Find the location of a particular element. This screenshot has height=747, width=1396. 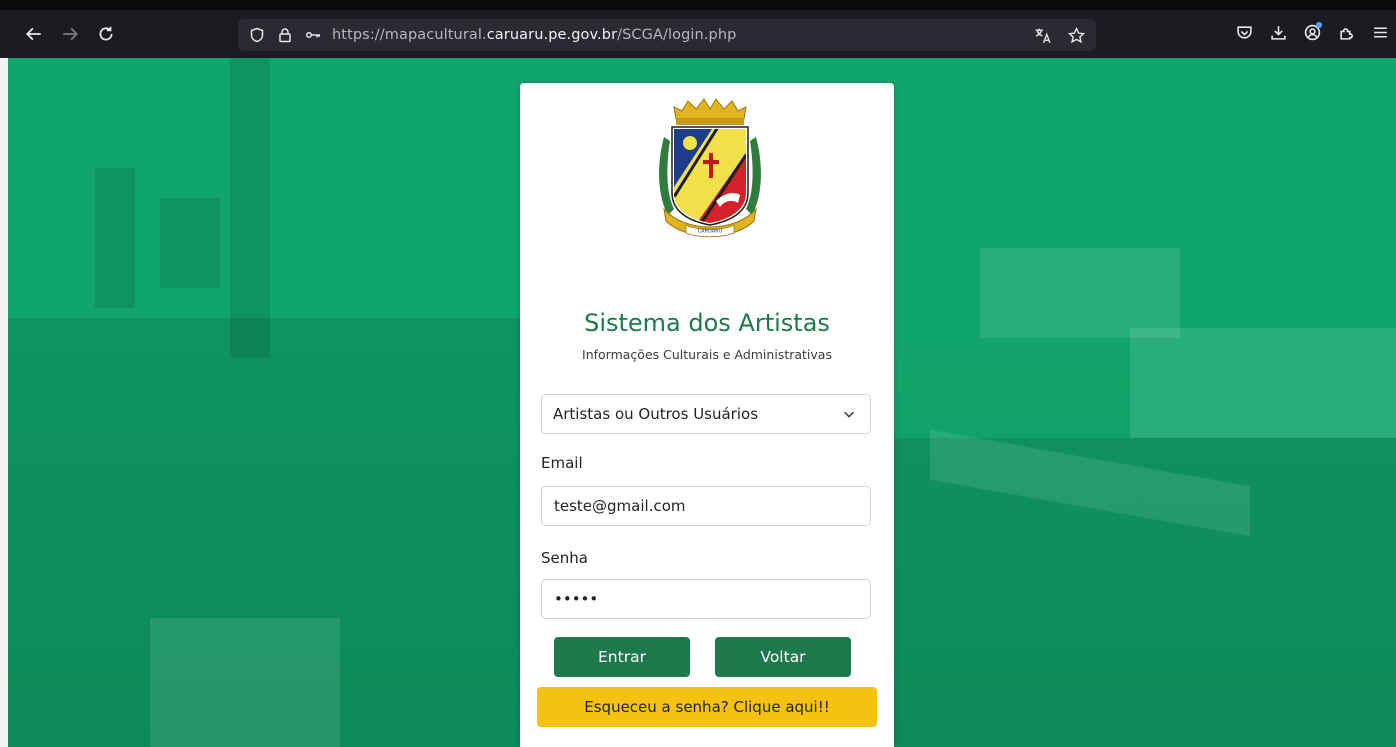

account-icon is located at coordinates (1312, 32).